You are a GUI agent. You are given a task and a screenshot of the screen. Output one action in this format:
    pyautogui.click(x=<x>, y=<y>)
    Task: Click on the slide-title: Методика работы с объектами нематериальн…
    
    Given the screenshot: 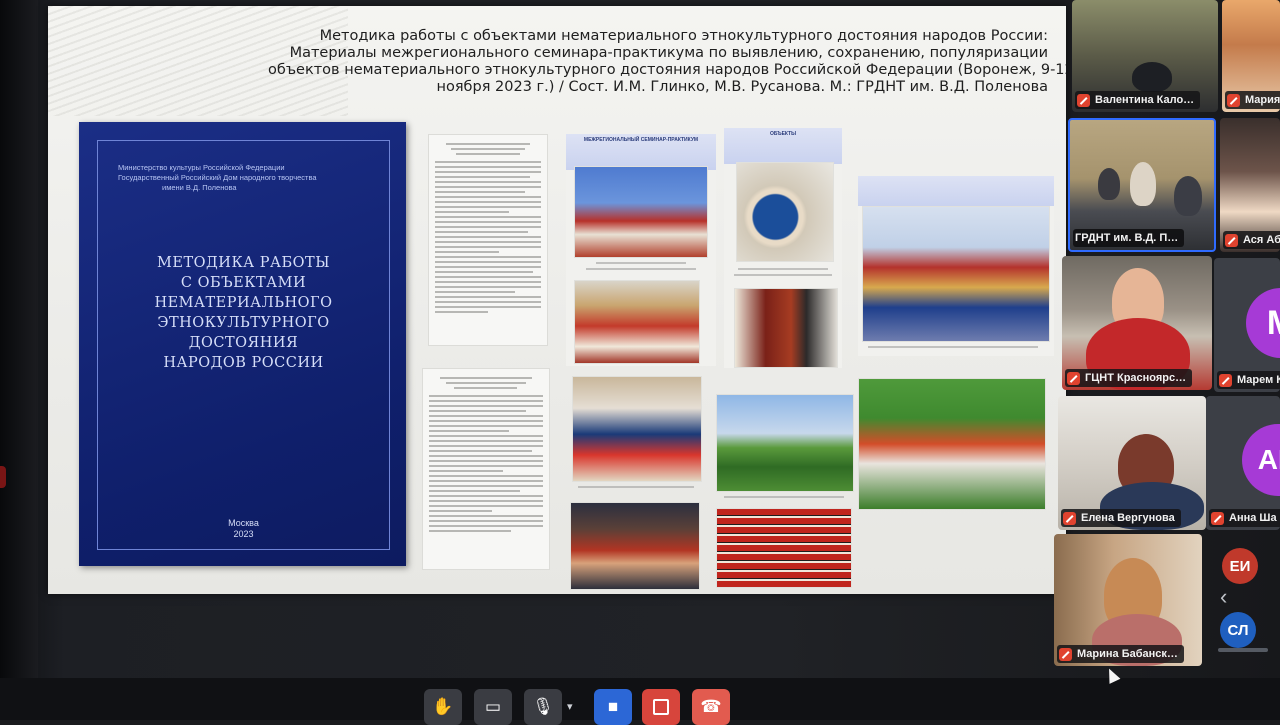 What is the action you would take?
    pyautogui.click(x=667, y=62)
    